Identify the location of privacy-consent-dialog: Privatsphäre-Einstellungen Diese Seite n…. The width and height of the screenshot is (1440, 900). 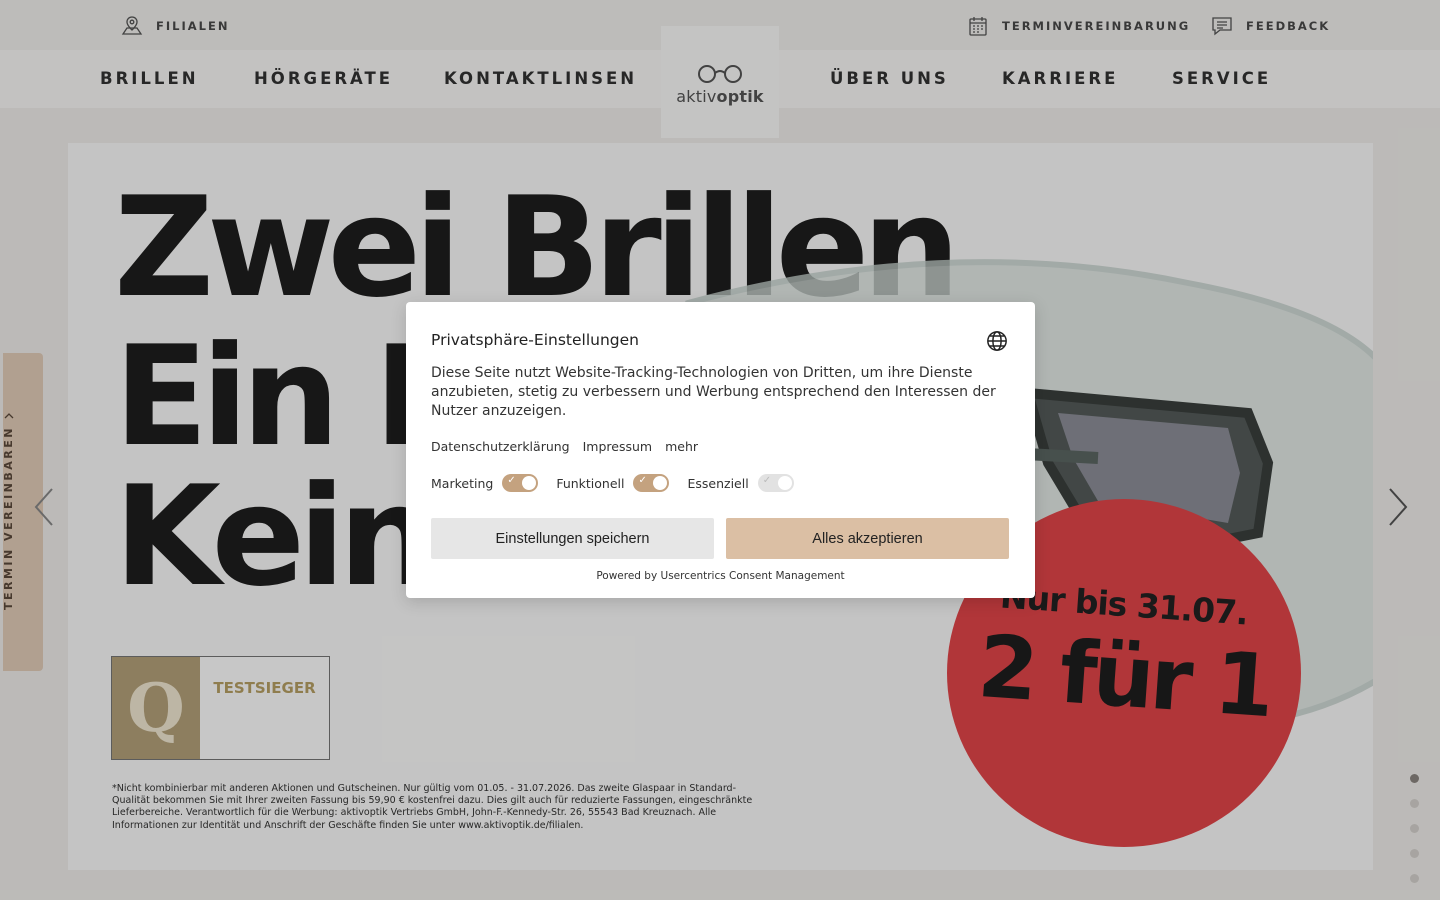
(720, 450).